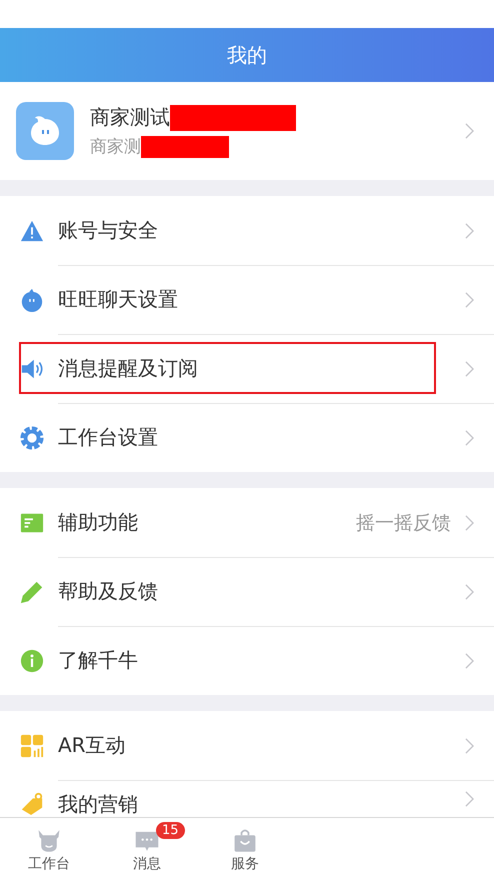  Describe the element at coordinates (247, 522) in the screenshot. I see `menu-item: 辅助功能 摇一摇反馈` at that location.